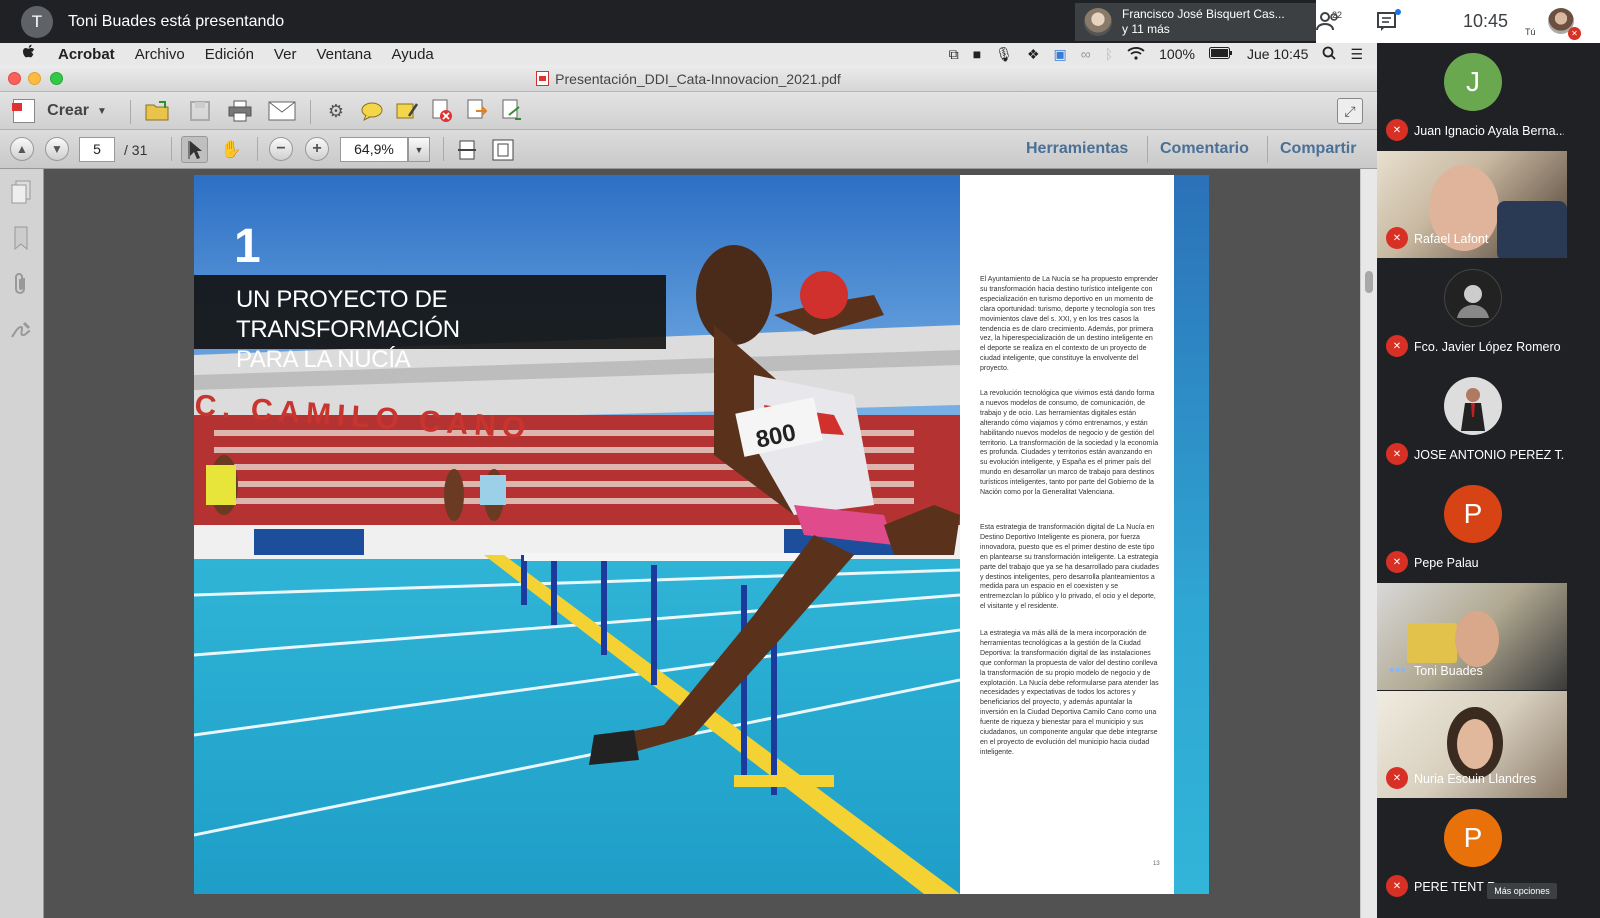  What do you see at coordinates (1387, 25) in the screenshot?
I see `chat-icon` at bounding box center [1387, 25].